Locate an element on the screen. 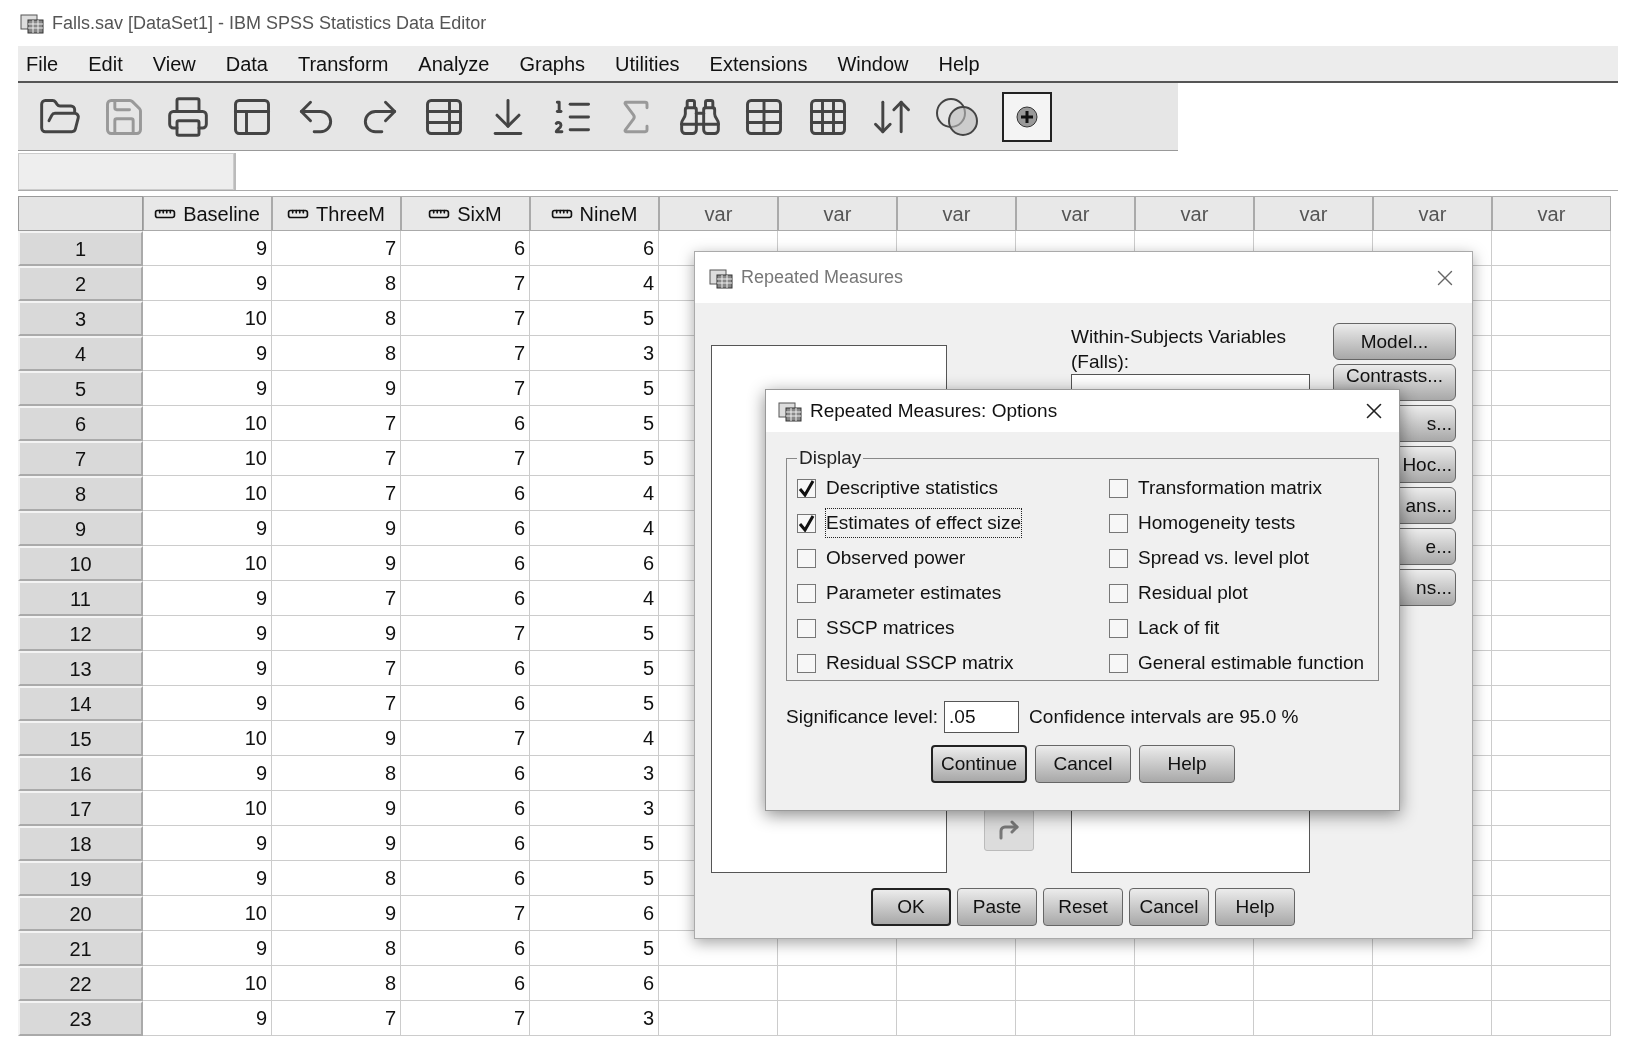 Image resolution: width=1636 pixels, height=1044 pixels. row-header: 7 is located at coordinates (80, 458).